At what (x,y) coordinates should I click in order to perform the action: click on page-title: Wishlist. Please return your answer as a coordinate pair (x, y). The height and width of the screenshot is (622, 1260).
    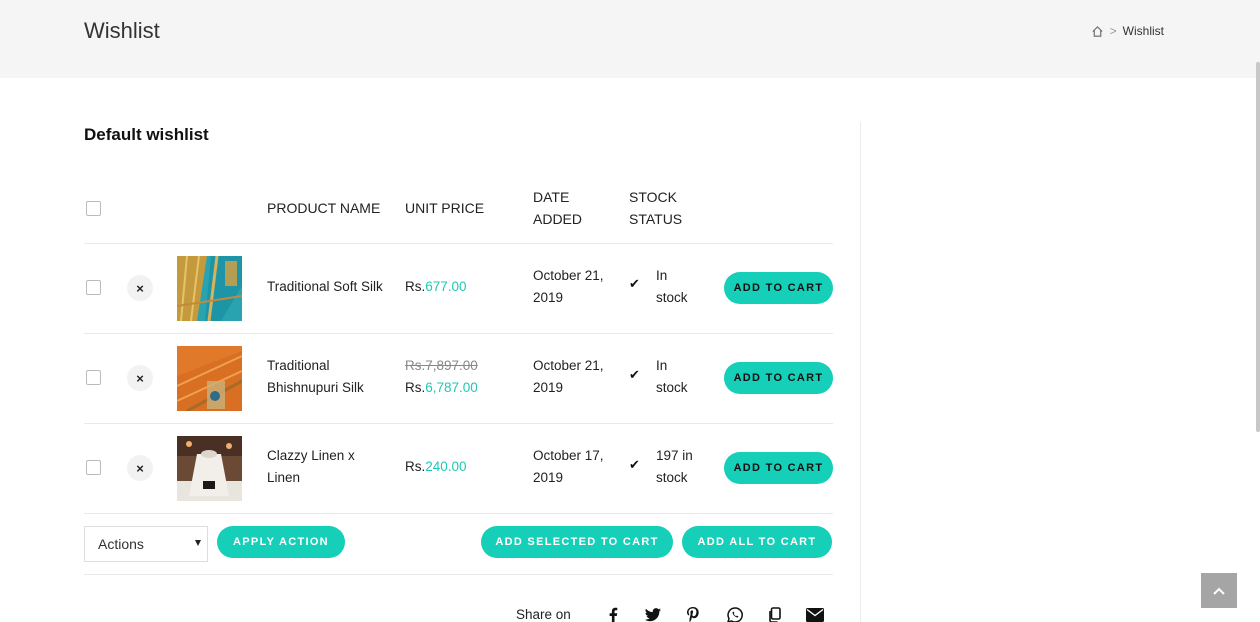
    Looking at the image, I should click on (122, 30).